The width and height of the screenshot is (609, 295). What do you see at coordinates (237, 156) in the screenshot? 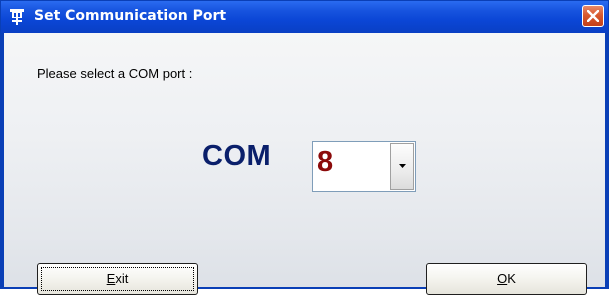
I see `com-label: COM` at bounding box center [237, 156].